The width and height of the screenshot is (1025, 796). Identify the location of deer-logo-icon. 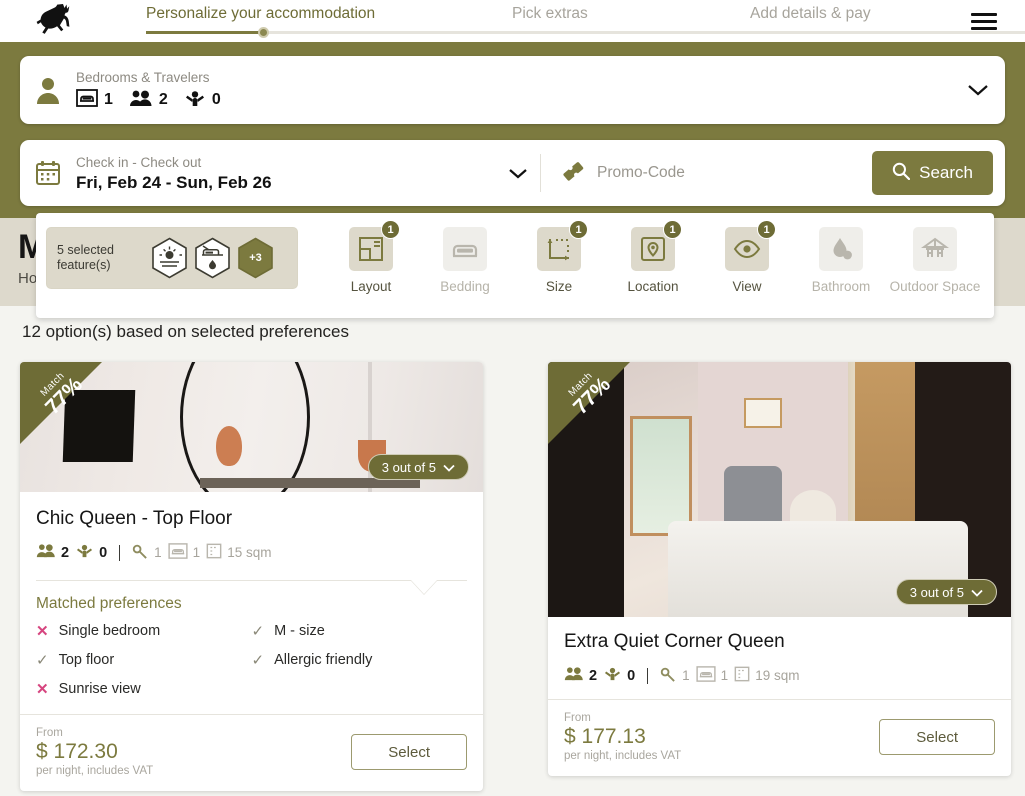
(55, 21).